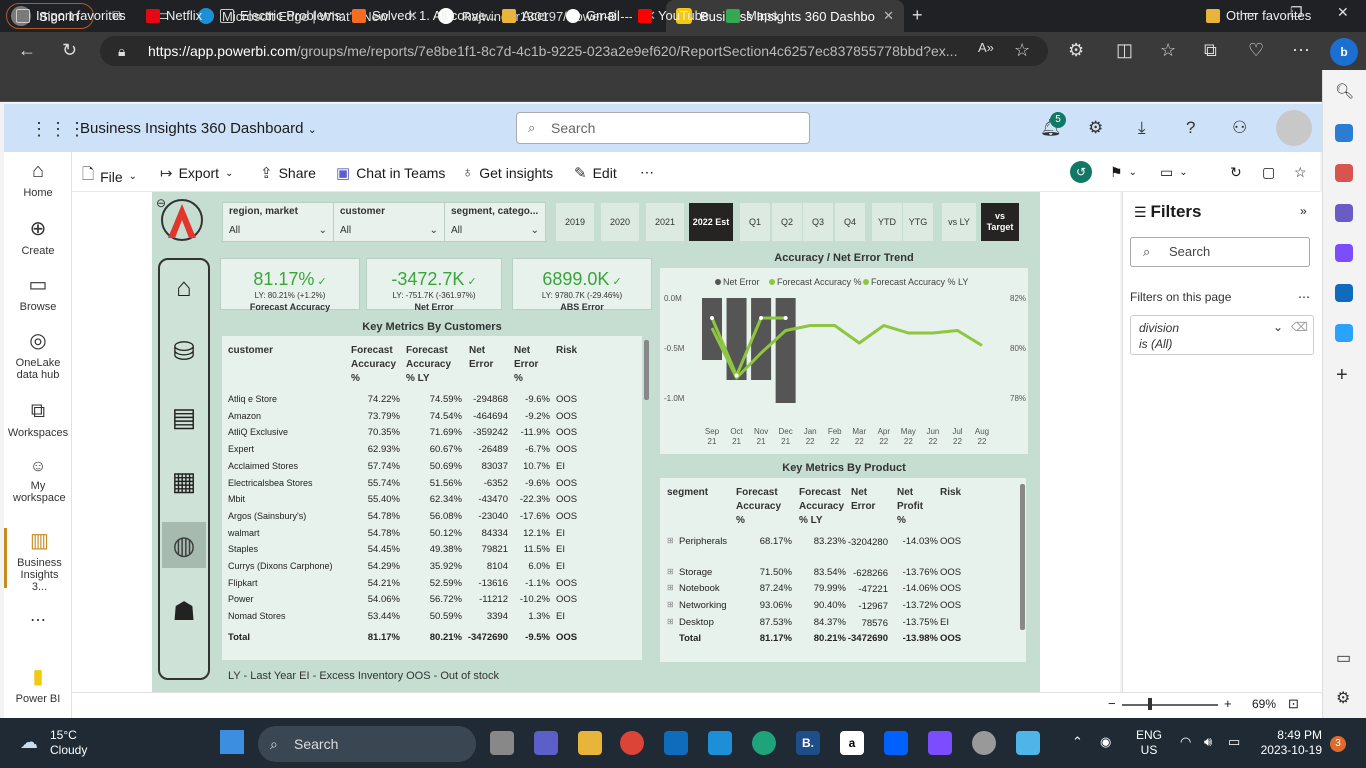 The height and width of the screenshot is (768, 1366). Describe the element at coordinates (1293, 704) in the screenshot. I see `fit-to-page-icon: ⊡` at that location.